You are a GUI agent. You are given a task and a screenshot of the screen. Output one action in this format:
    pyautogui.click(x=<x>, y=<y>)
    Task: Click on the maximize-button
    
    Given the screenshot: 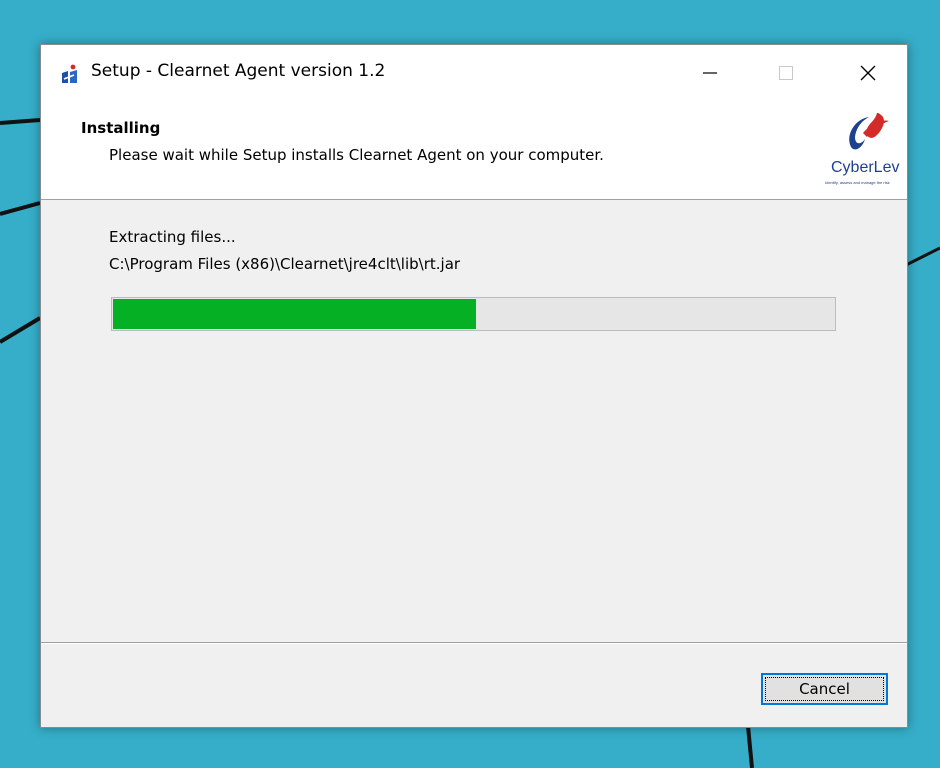 What is the action you would take?
    pyautogui.click(x=786, y=73)
    